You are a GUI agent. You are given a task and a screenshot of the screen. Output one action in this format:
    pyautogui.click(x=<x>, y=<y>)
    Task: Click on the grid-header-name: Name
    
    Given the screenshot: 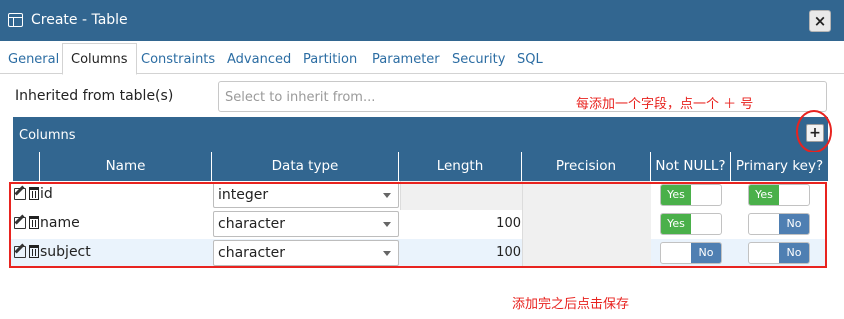 What is the action you would take?
    pyautogui.click(x=126, y=166)
    